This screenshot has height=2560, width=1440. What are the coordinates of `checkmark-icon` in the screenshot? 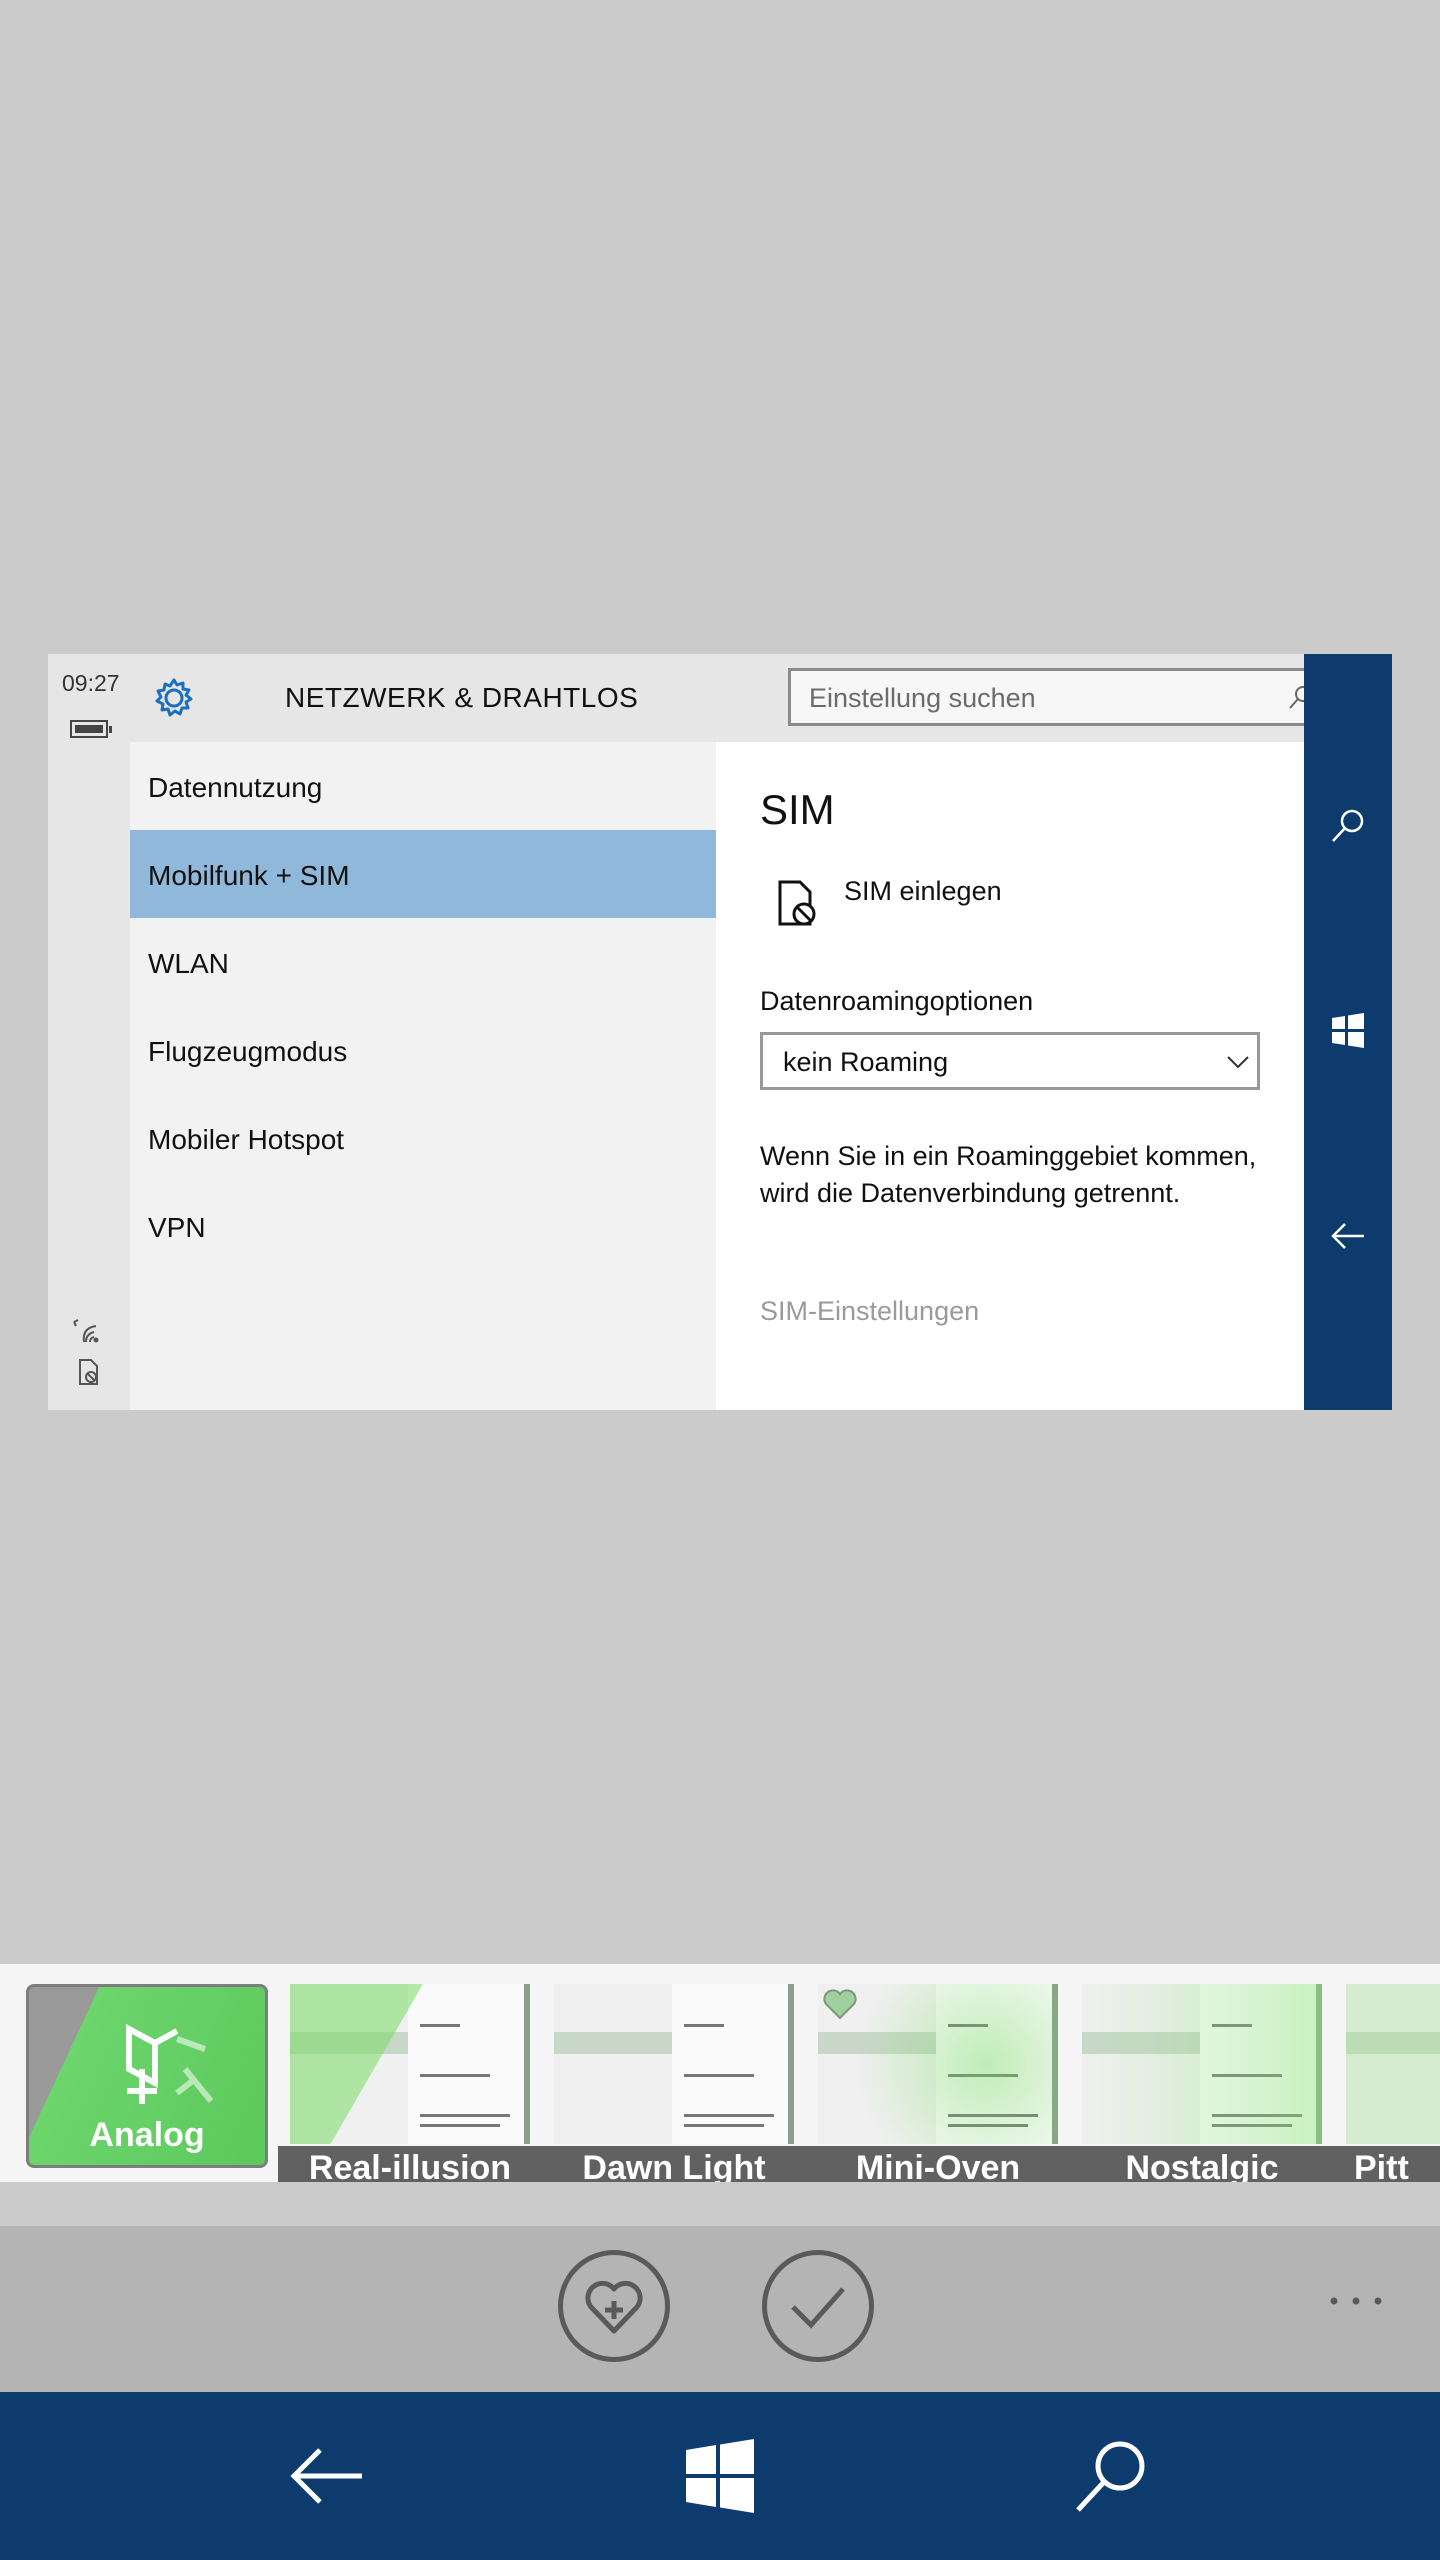 It's located at (818, 2308).